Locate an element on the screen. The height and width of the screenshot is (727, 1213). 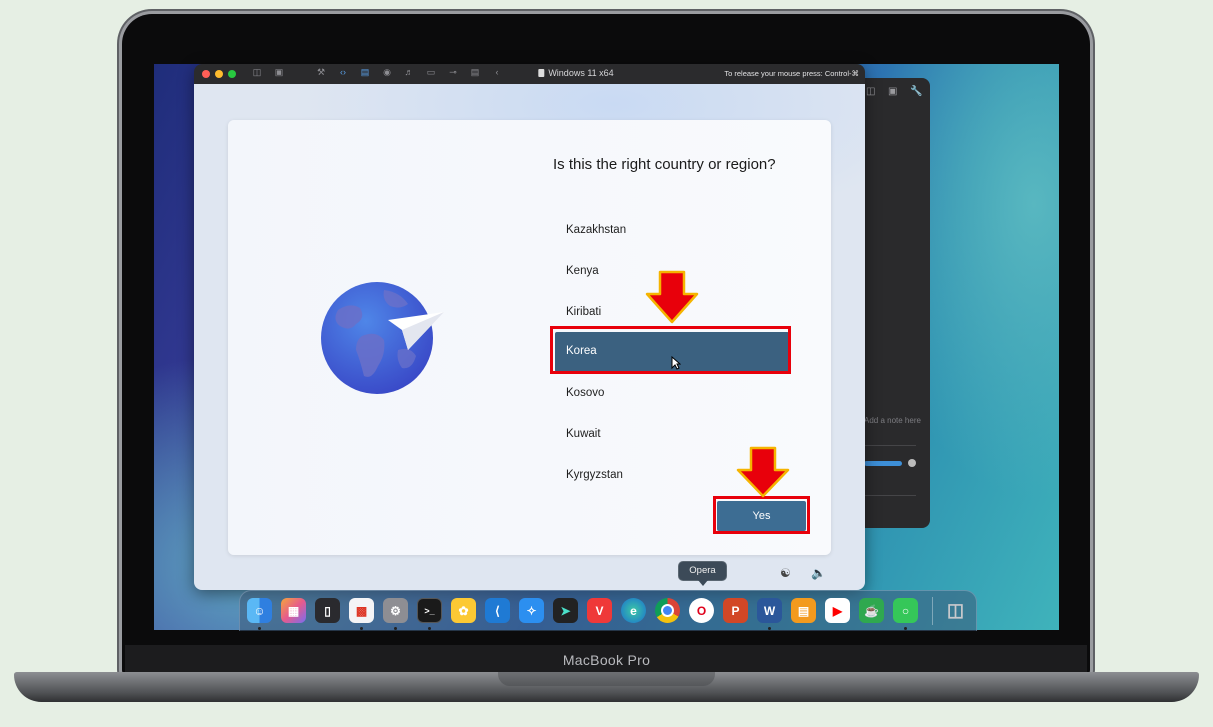
country-item: Kazakhstan is located at coordinates (596, 230).